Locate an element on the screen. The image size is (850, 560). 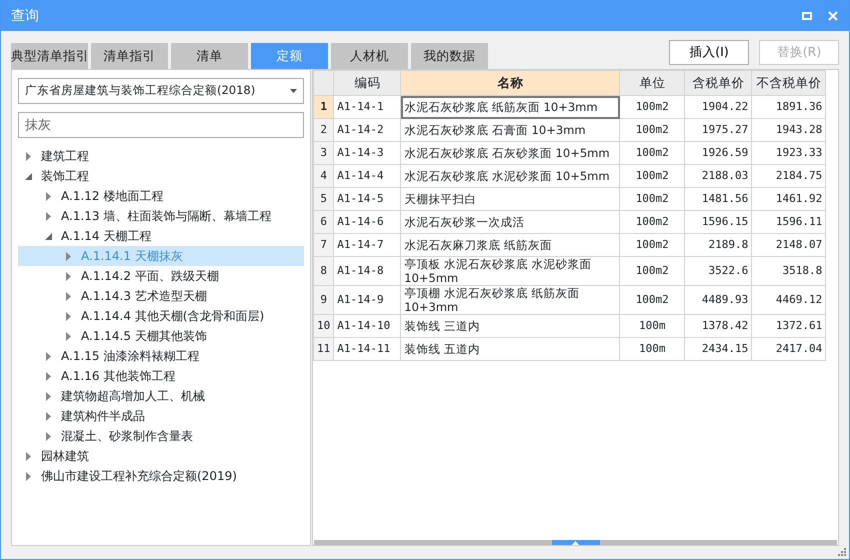
table-cell: 3518.8 is located at coordinates (789, 271).